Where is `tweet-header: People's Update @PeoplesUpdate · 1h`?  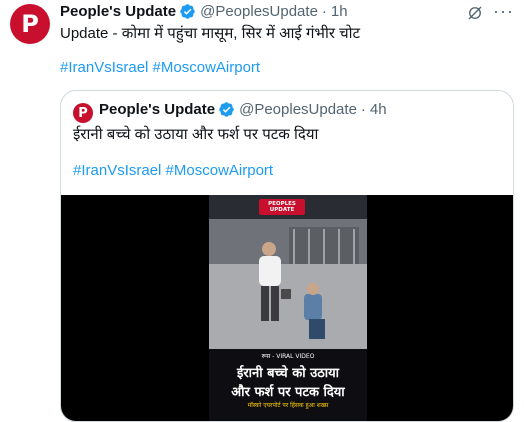
tweet-header: People's Update @PeoplesUpdate · 1h is located at coordinates (204, 11).